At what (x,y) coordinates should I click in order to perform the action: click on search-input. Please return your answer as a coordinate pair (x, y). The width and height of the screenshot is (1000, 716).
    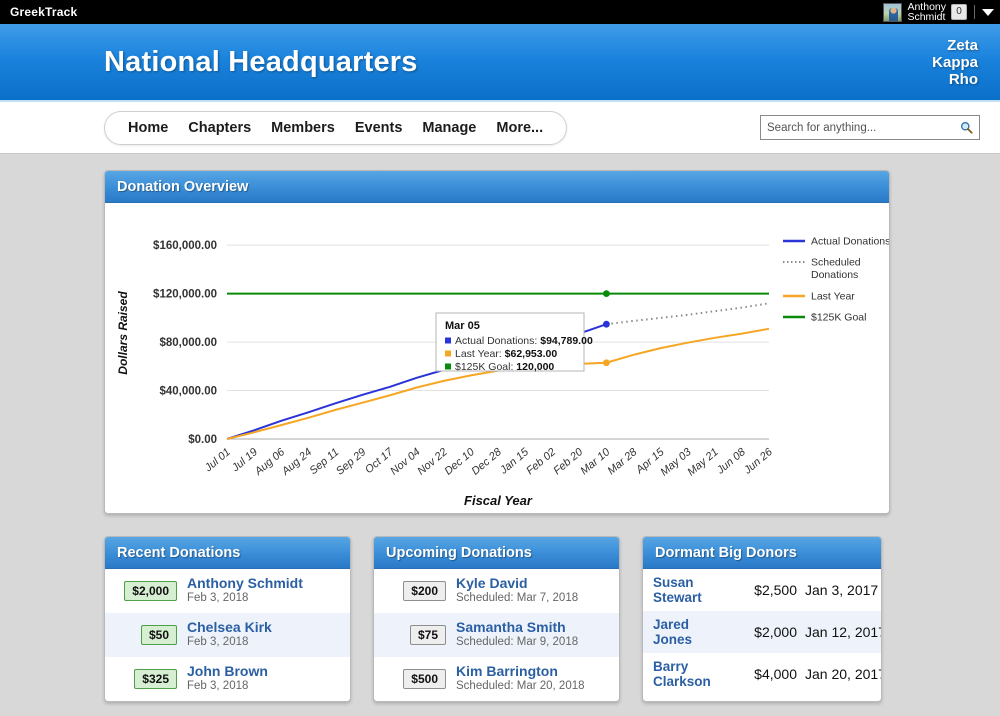
    Looking at the image, I should click on (870, 127).